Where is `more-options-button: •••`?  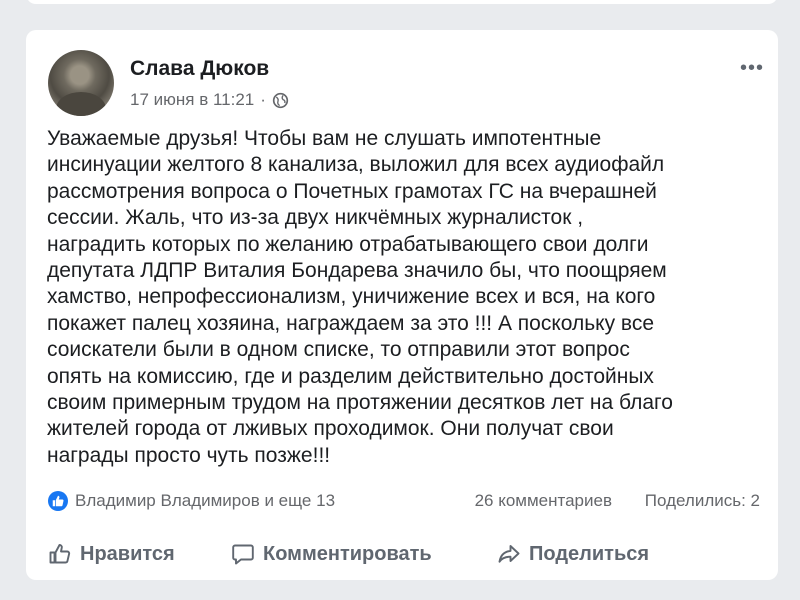 more-options-button: ••• is located at coordinates (752, 68).